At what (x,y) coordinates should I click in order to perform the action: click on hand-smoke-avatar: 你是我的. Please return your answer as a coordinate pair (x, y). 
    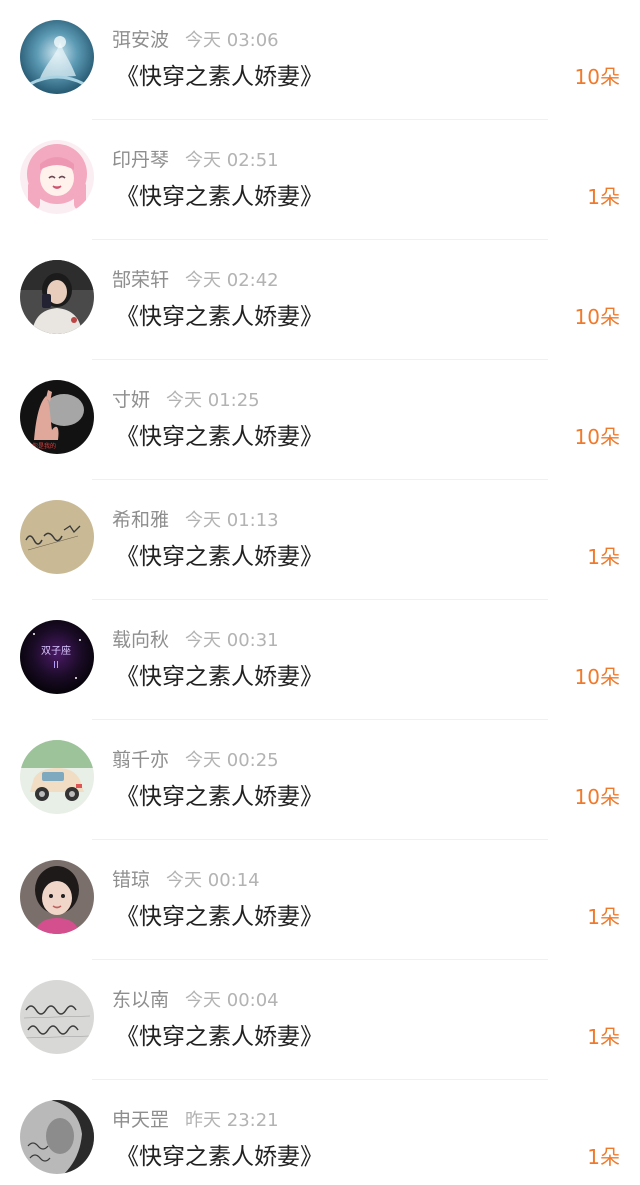
    Looking at the image, I should click on (57, 417).